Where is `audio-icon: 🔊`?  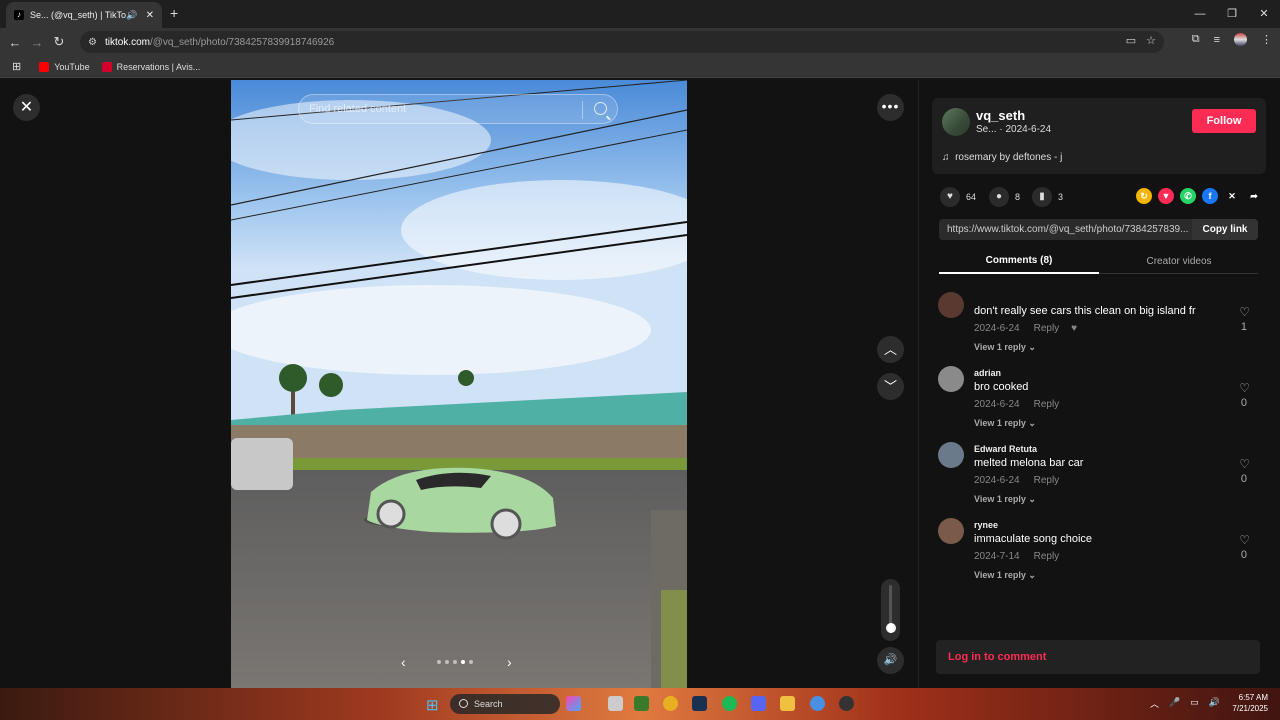
audio-icon: 🔊 is located at coordinates (131, 15).